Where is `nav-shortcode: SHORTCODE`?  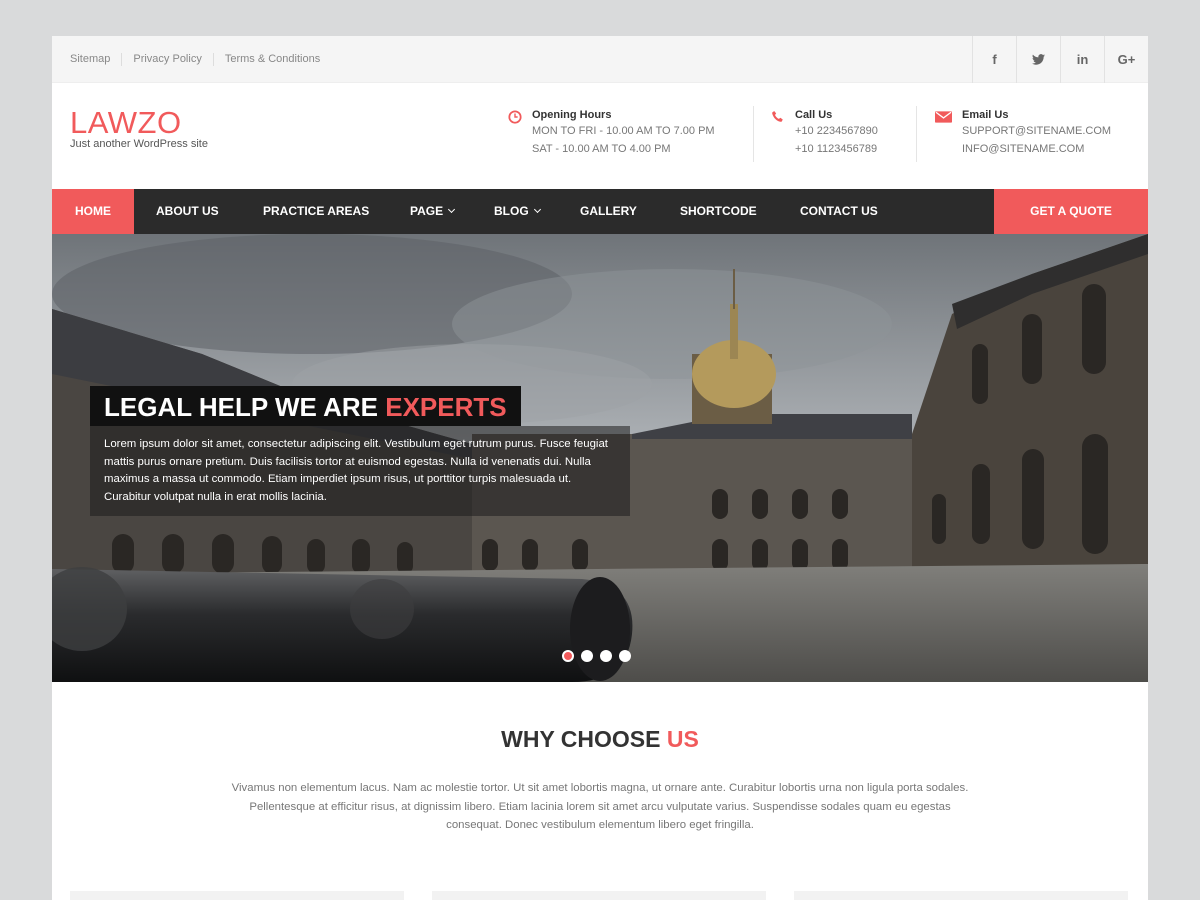 nav-shortcode: SHORTCODE is located at coordinates (718, 211).